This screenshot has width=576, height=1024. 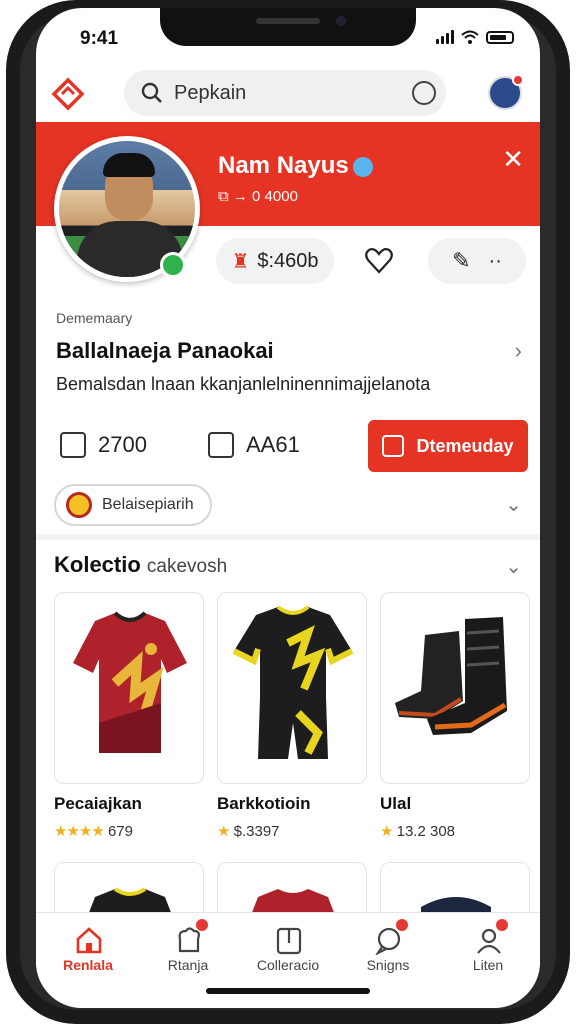 I want to click on heart-icon, so click(x=379, y=261).